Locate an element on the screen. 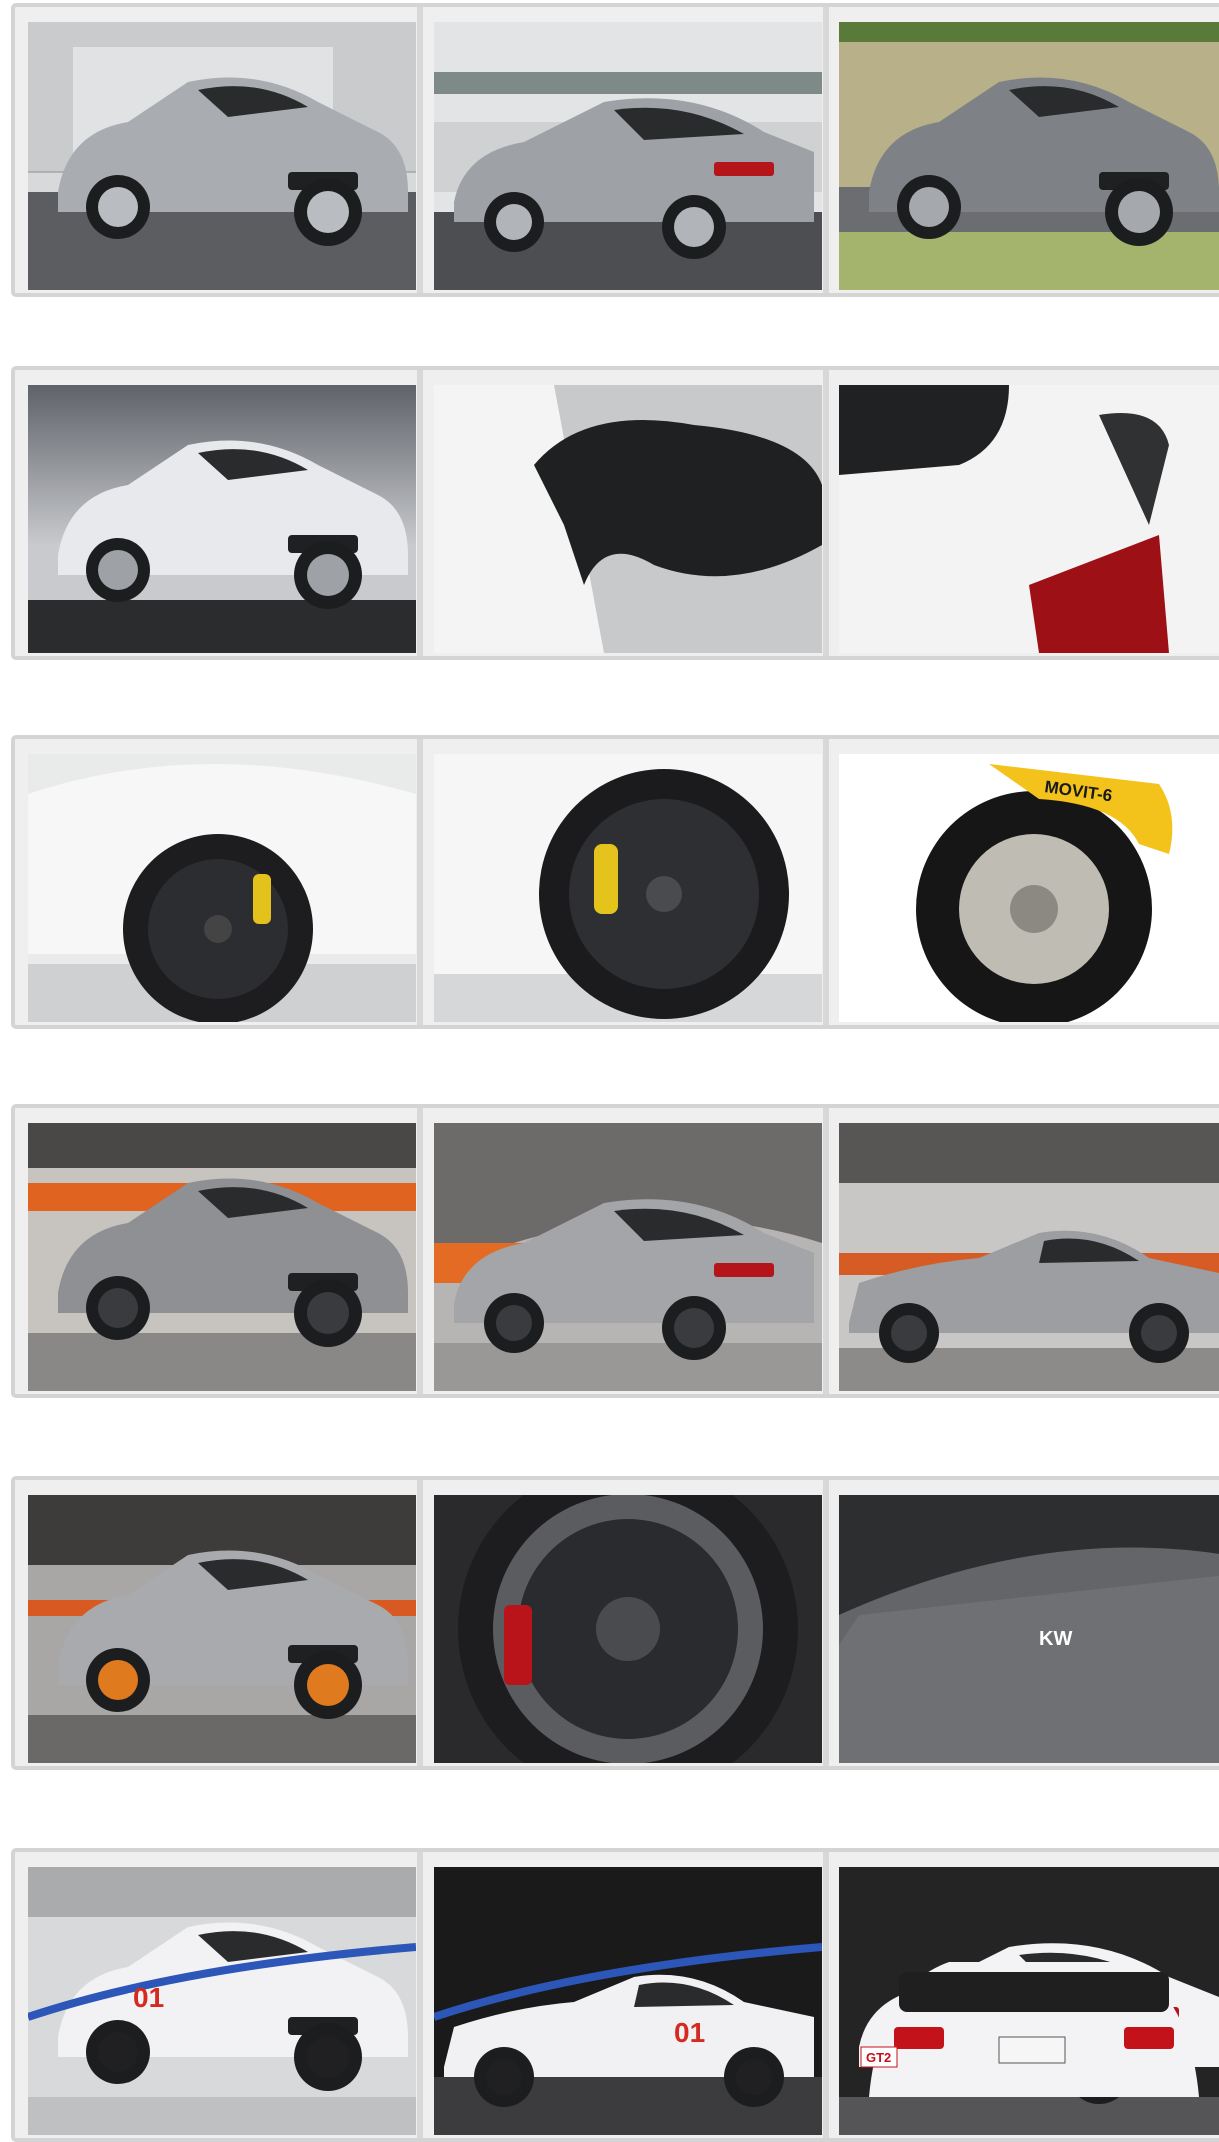  thumbnail-carbon-mirror-closeup is located at coordinates (628, 519).